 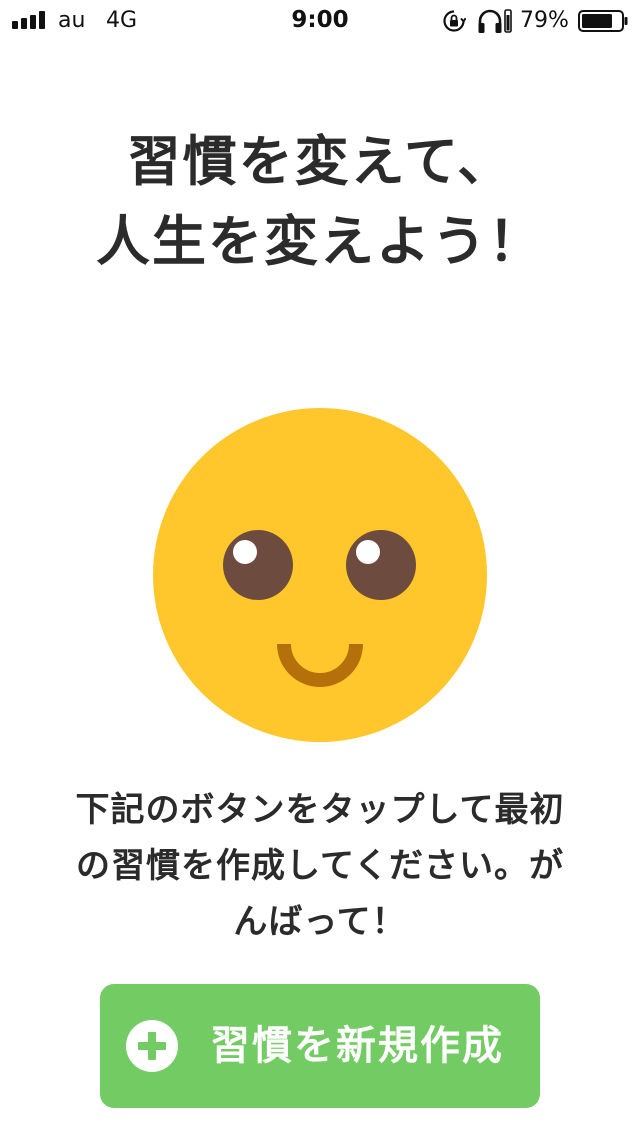 I want to click on right-eye, so click(x=381, y=565).